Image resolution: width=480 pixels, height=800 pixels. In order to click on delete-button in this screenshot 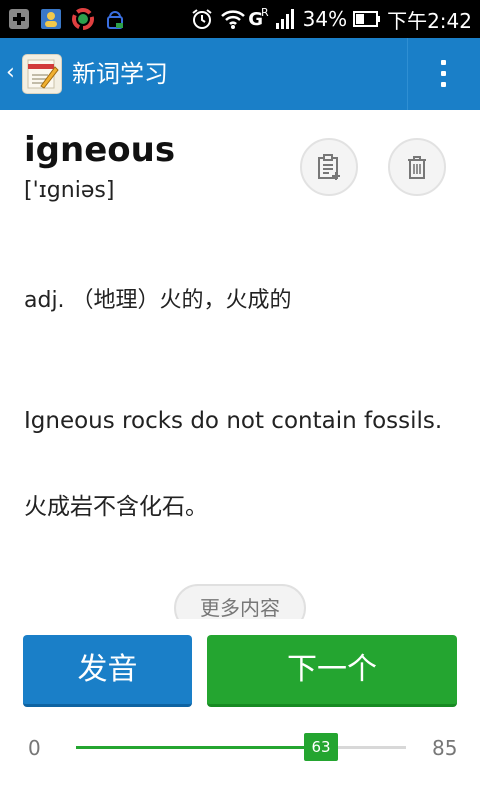, I will do `click(417, 167)`.